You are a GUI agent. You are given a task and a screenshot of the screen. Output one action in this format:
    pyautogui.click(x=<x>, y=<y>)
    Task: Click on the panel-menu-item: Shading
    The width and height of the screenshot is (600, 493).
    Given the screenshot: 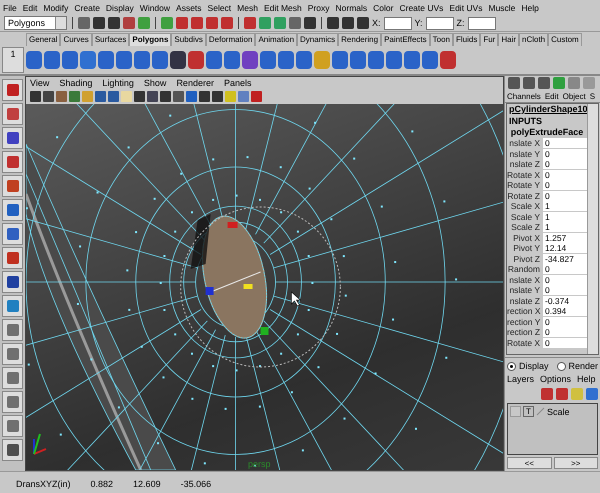 What is the action you would take?
    pyautogui.click(x=75, y=83)
    